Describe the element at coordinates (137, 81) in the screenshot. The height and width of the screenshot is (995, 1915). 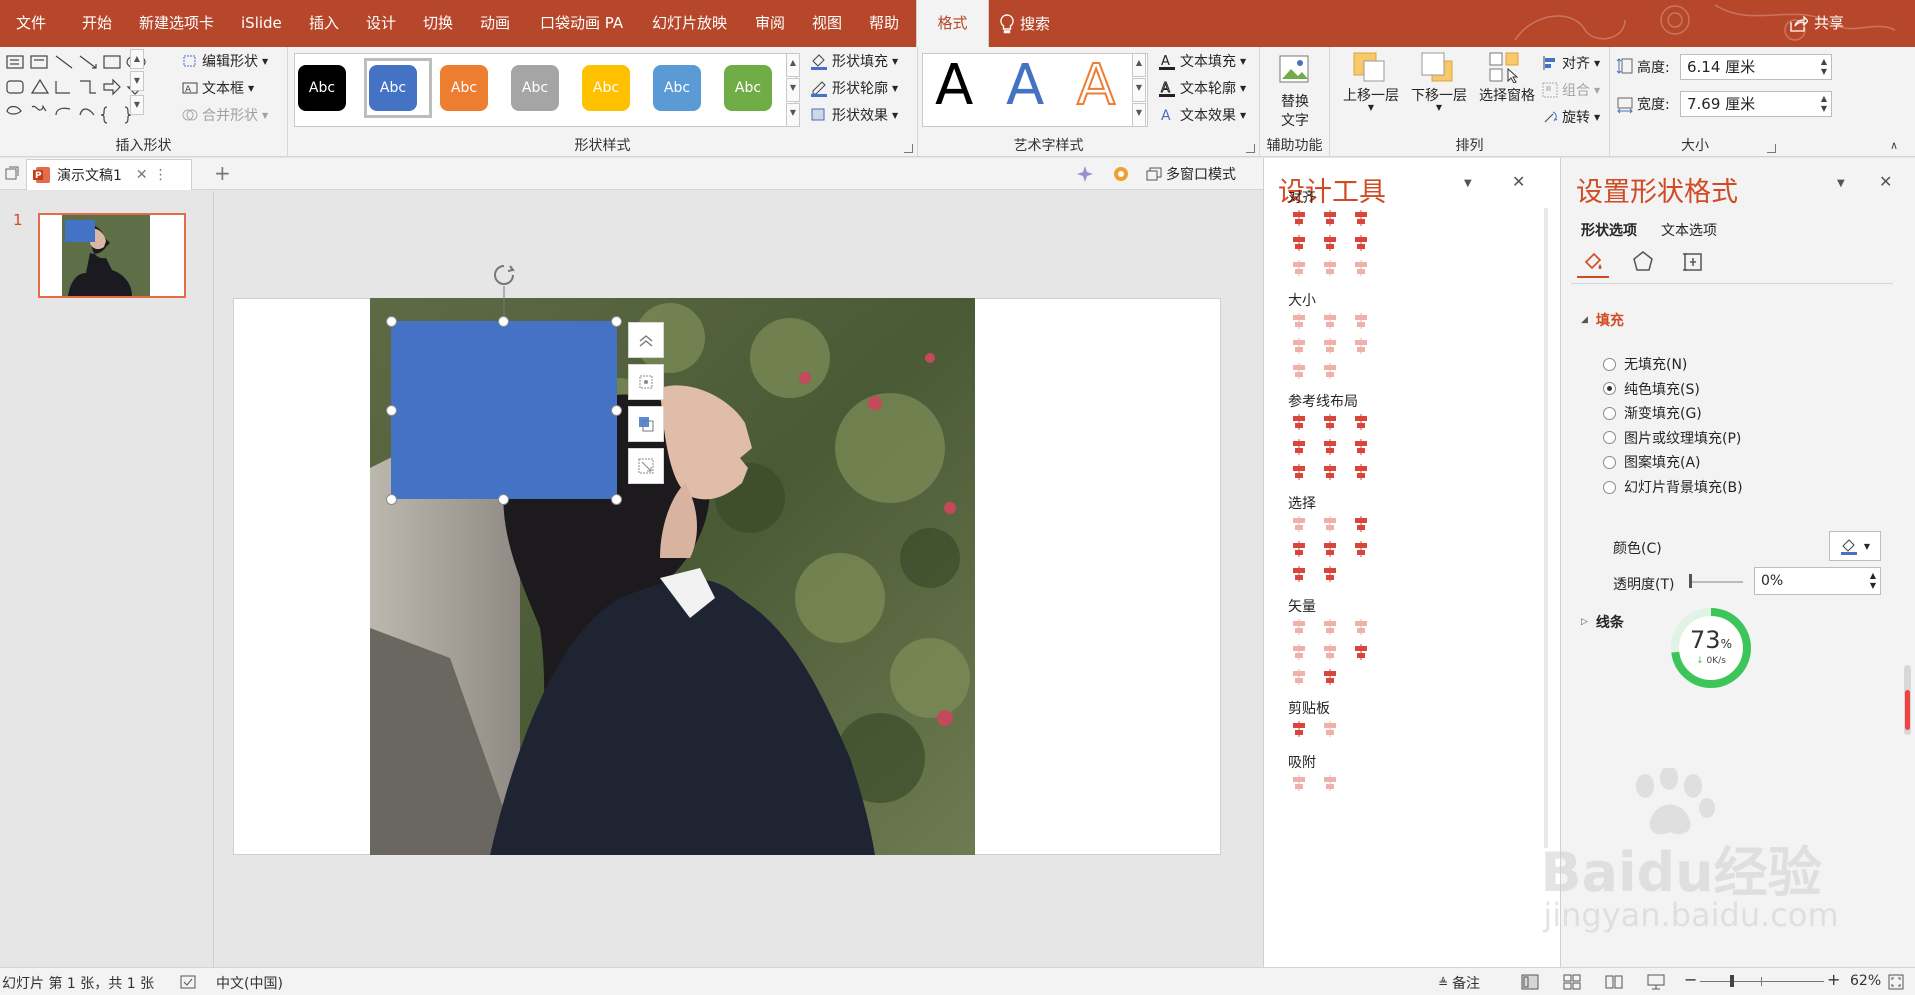
I see `shapes-scroll-down: ▼` at that location.